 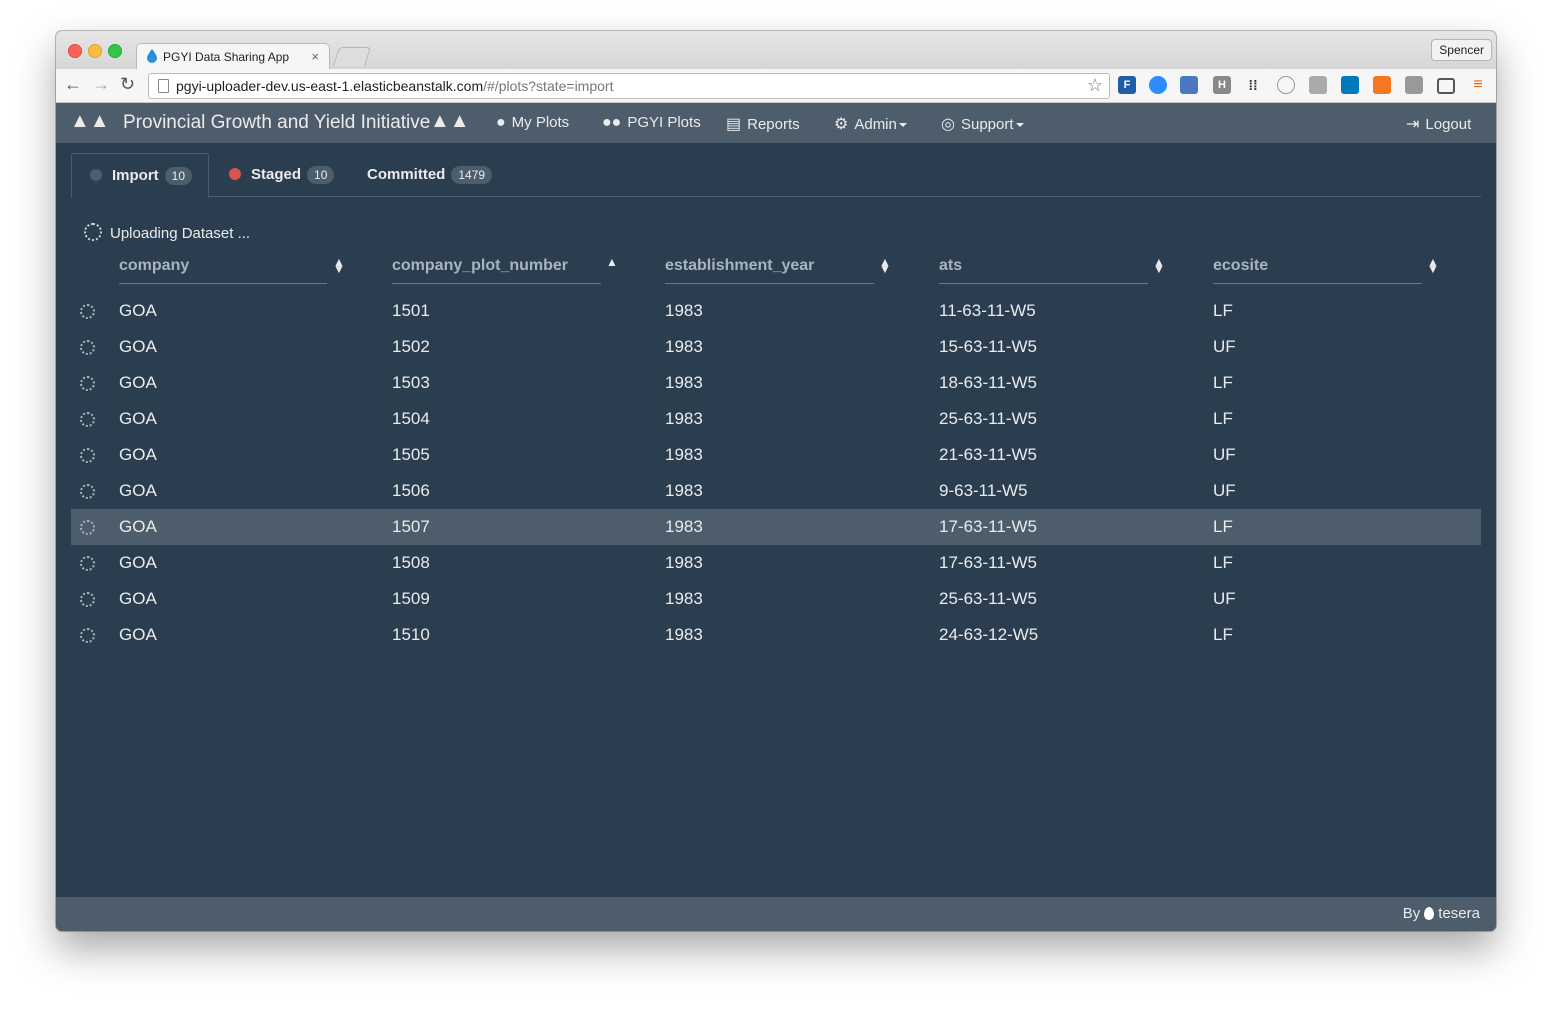 I want to click on nav-reports: ▤ Reports, so click(x=763, y=124).